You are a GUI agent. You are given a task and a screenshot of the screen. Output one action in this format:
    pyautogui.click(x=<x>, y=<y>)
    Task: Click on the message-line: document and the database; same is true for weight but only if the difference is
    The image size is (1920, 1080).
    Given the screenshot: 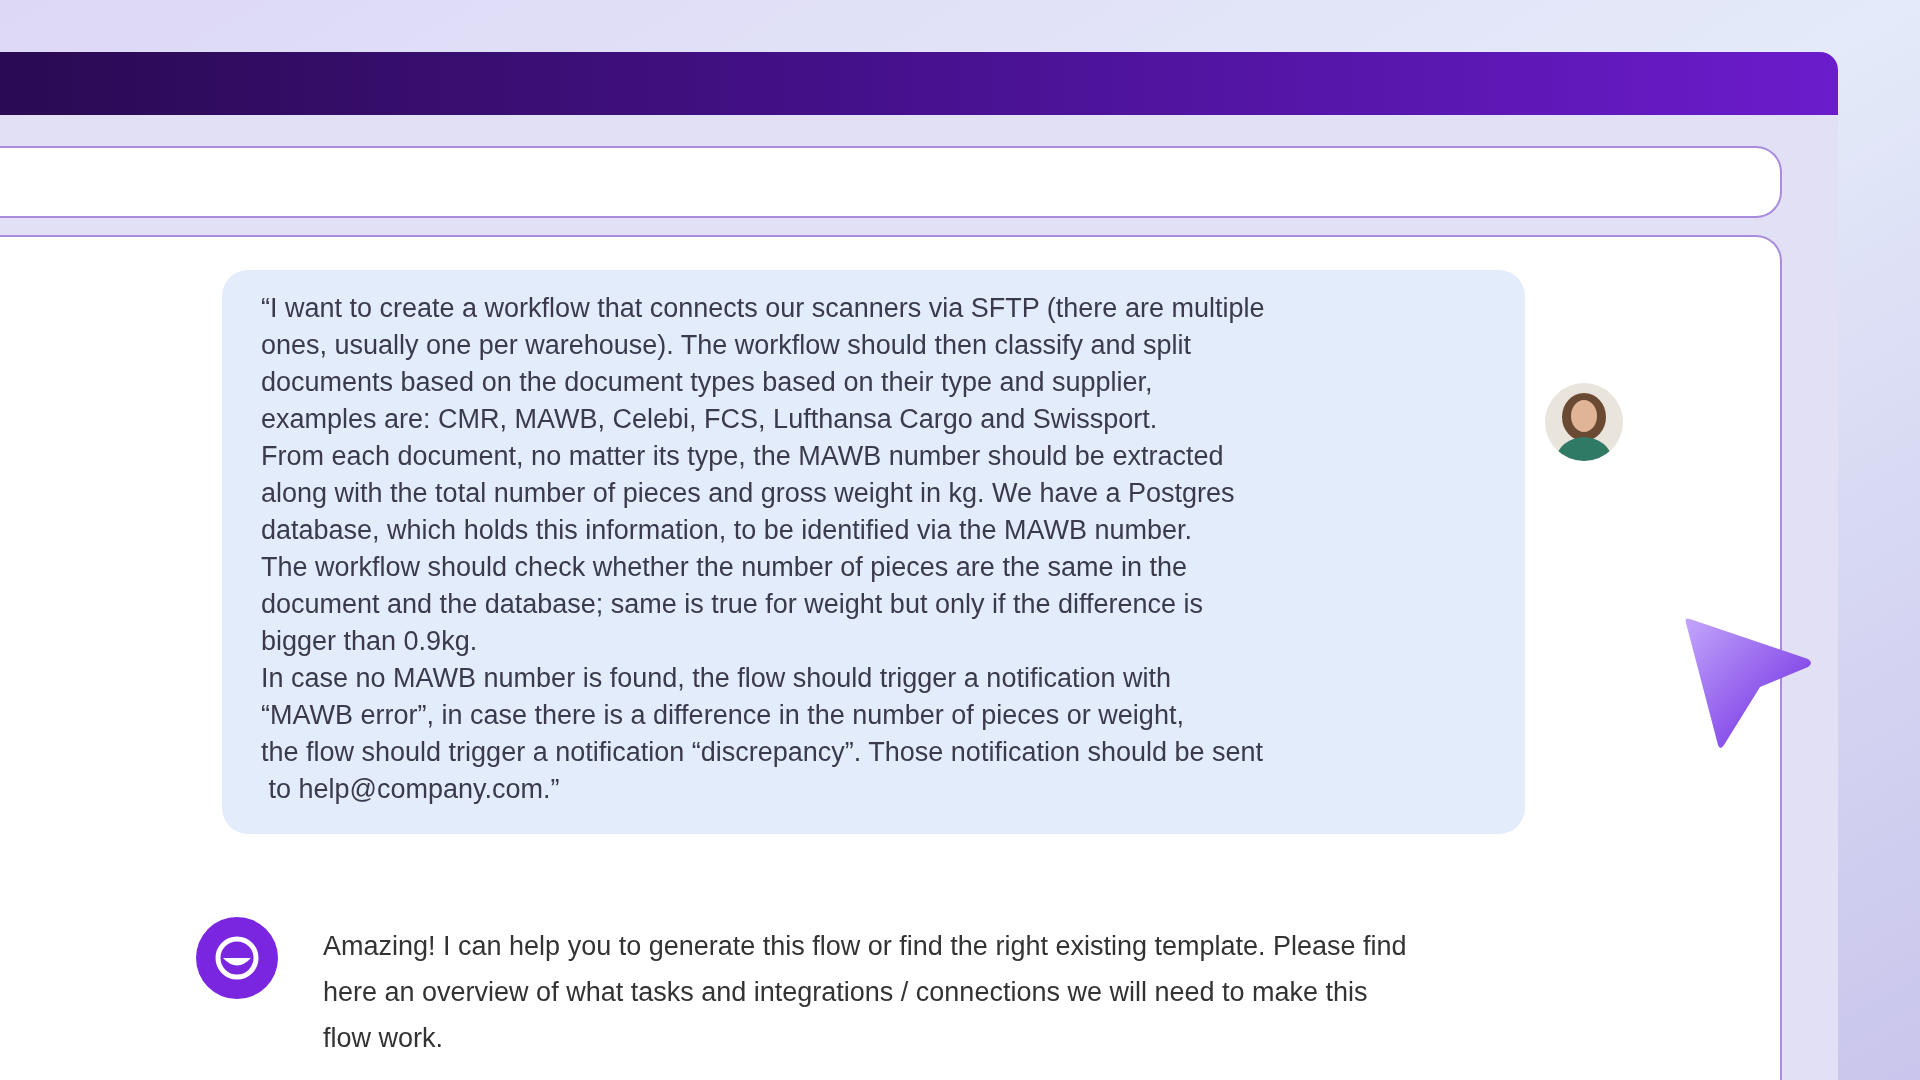 What is the action you would take?
    pyautogui.click(x=733, y=604)
    